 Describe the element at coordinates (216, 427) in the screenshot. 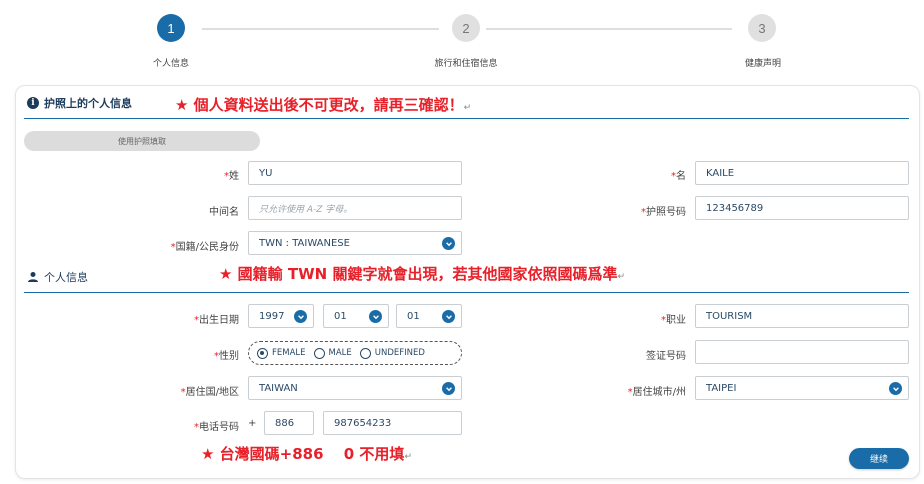

I see `phone-label: *电话号码` at that location.